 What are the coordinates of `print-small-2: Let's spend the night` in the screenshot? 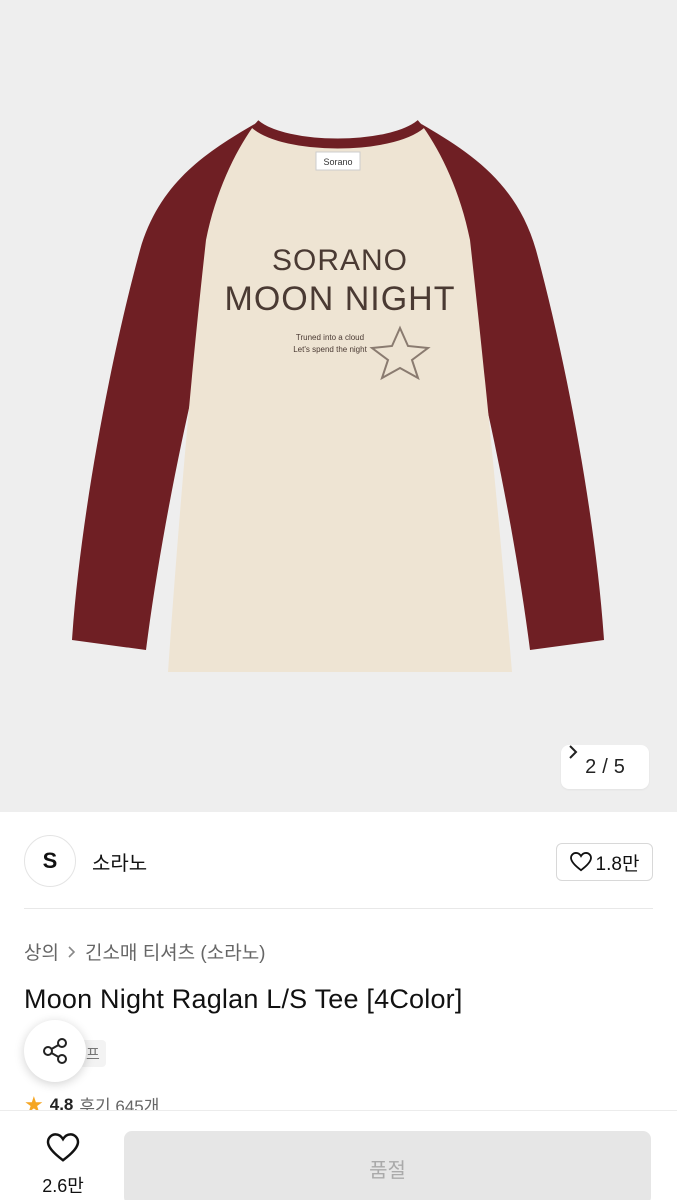 It's located at (330, 349).